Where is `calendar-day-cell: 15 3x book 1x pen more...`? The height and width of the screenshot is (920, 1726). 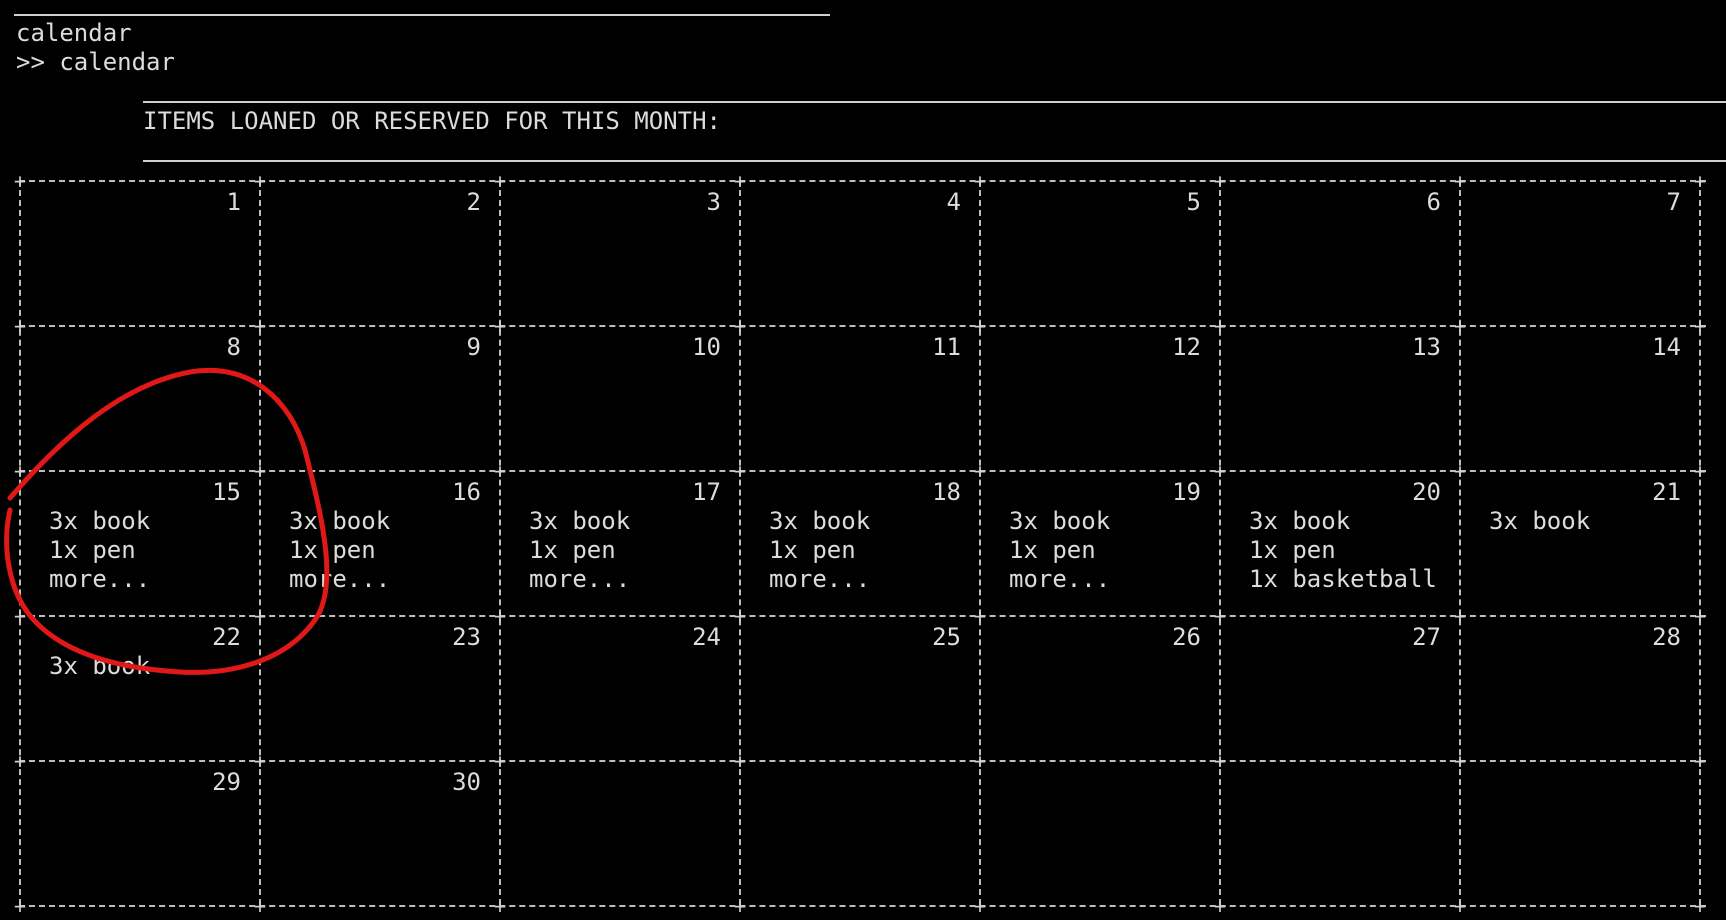 calendar-day-cell: 15 3x book 1x pen more... is located at coordinates (139, 542).